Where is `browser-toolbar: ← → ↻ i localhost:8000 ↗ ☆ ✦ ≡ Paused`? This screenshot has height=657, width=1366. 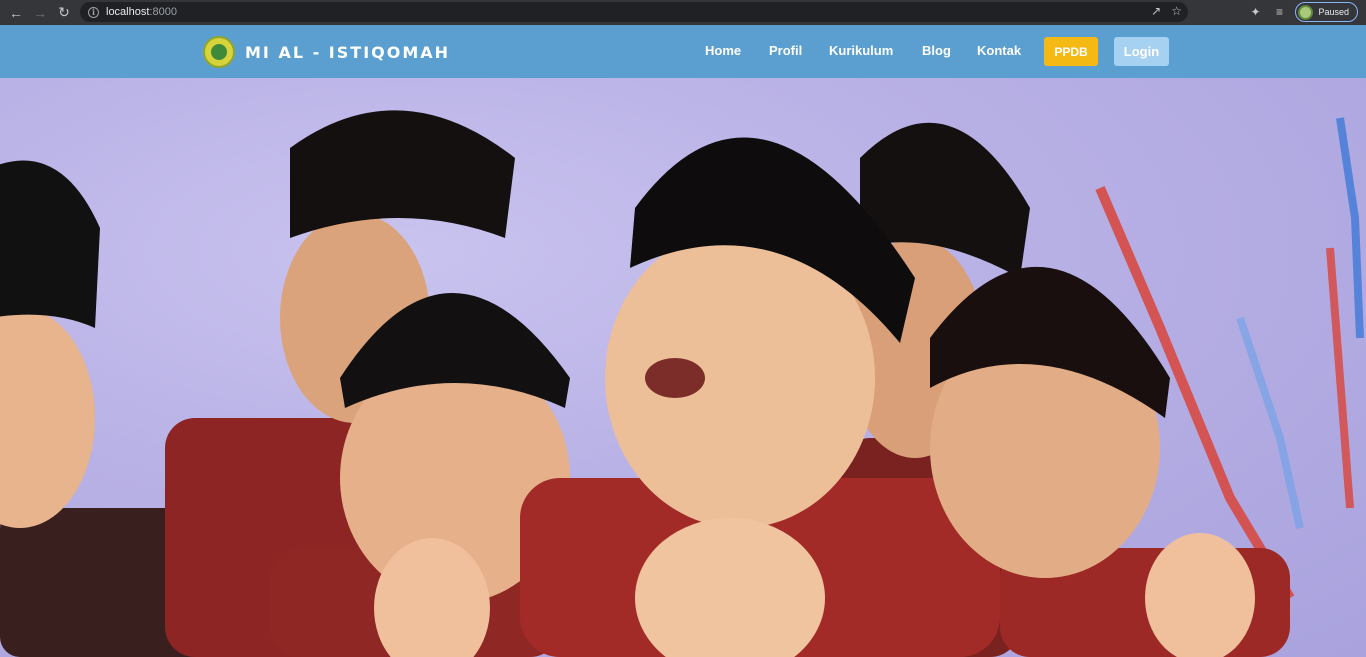
browser-toolbar: ← → ↻ i localhost:8000 ↗ ☆ ✦ ≡ Paused is located at coordinates (683, 12).